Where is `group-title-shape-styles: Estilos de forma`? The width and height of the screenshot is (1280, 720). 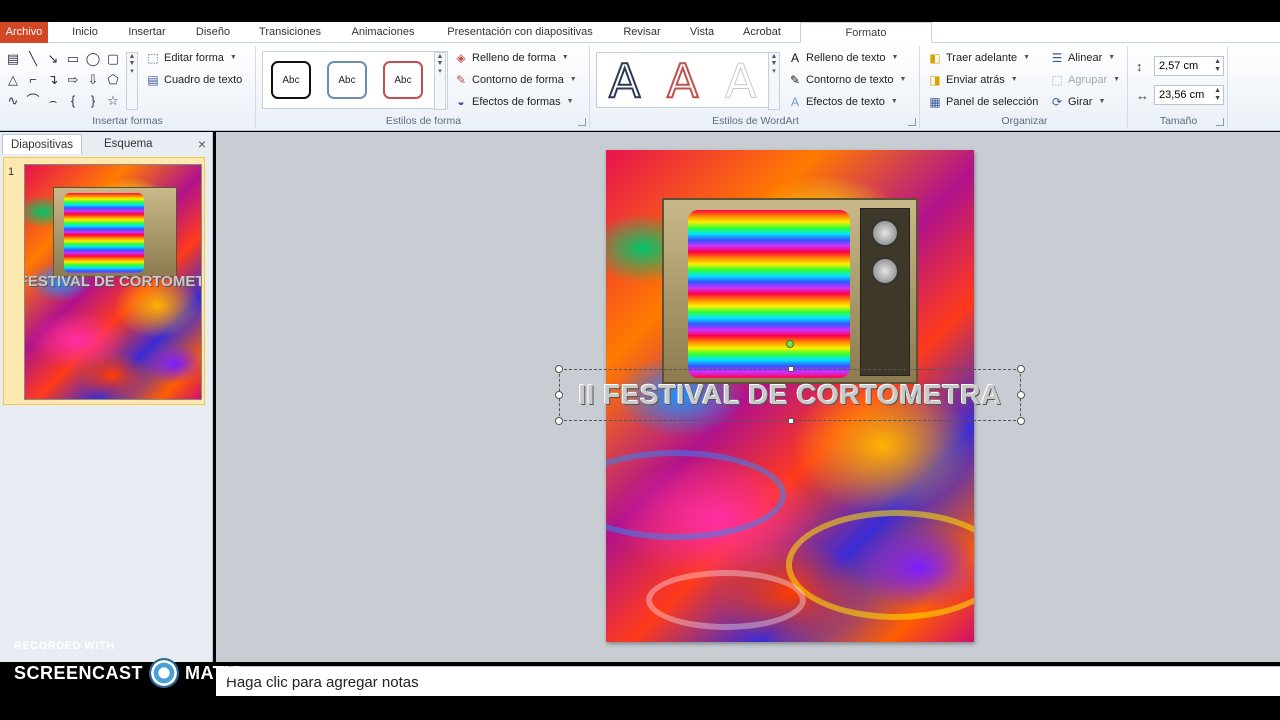
group-title-shape-styles: Estilos de forma is located at coordinates (423, 121).